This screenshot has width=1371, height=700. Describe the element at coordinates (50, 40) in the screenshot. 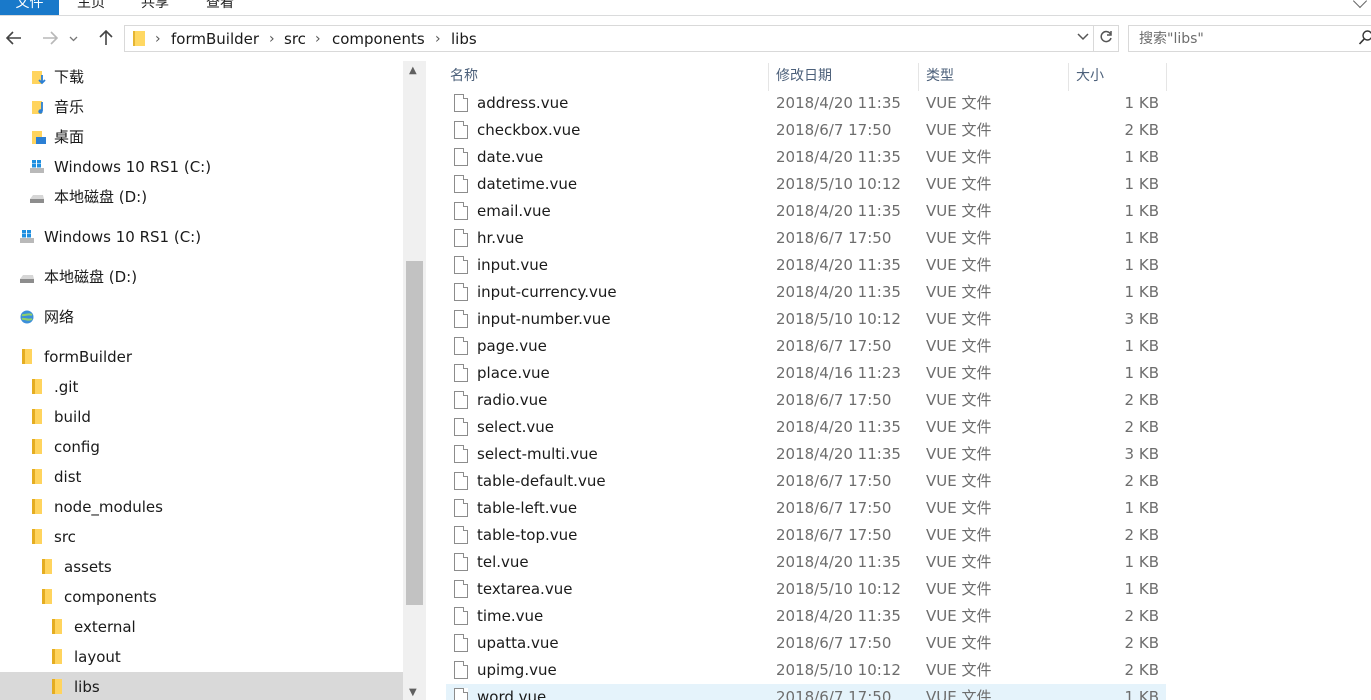

I see `forward-button` at that location.